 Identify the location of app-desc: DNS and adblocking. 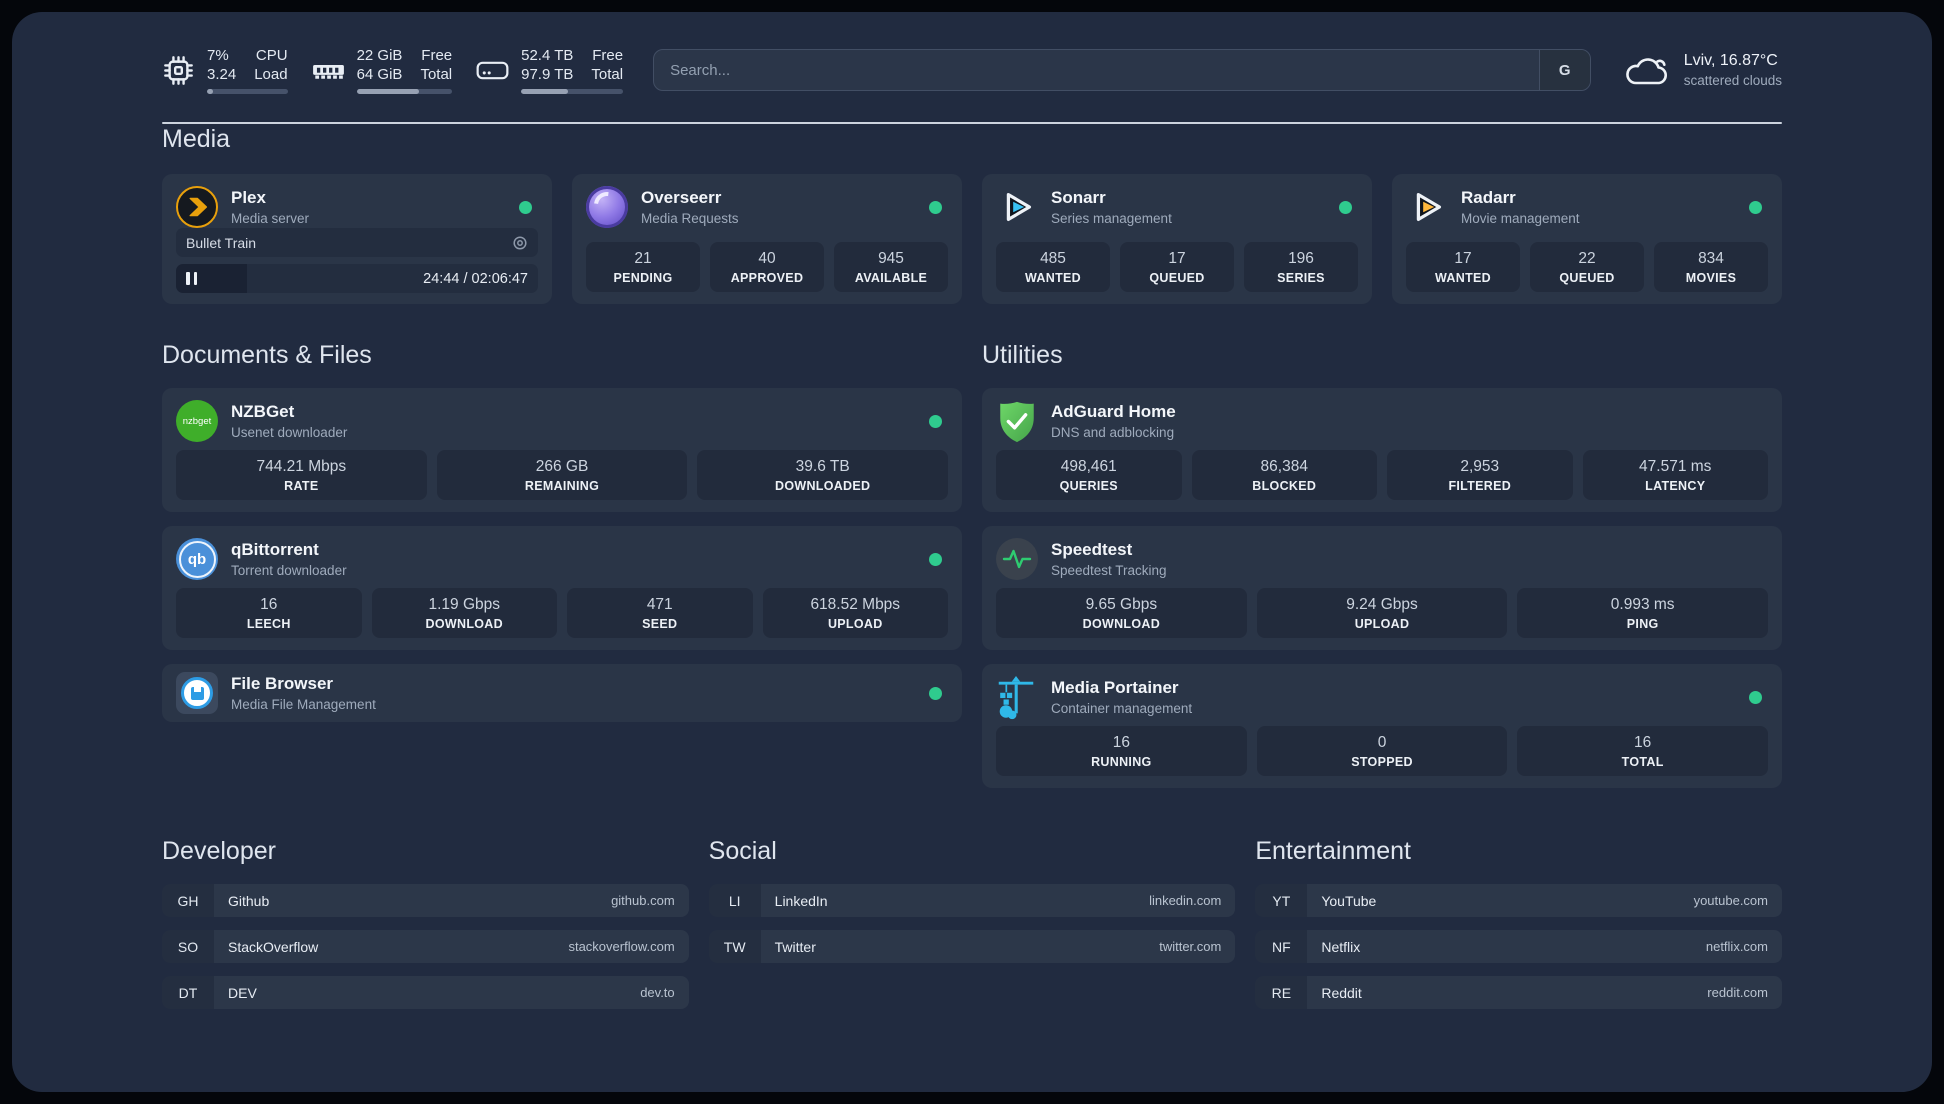
(1113, 432).